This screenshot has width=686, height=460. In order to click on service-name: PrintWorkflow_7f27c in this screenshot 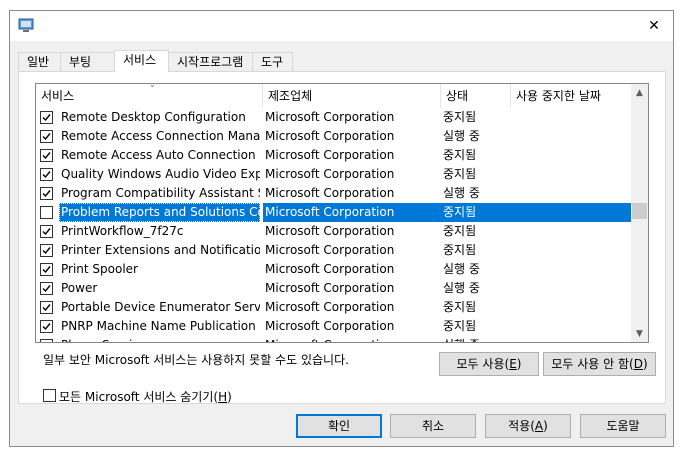, I will do `click(122, 231)`.